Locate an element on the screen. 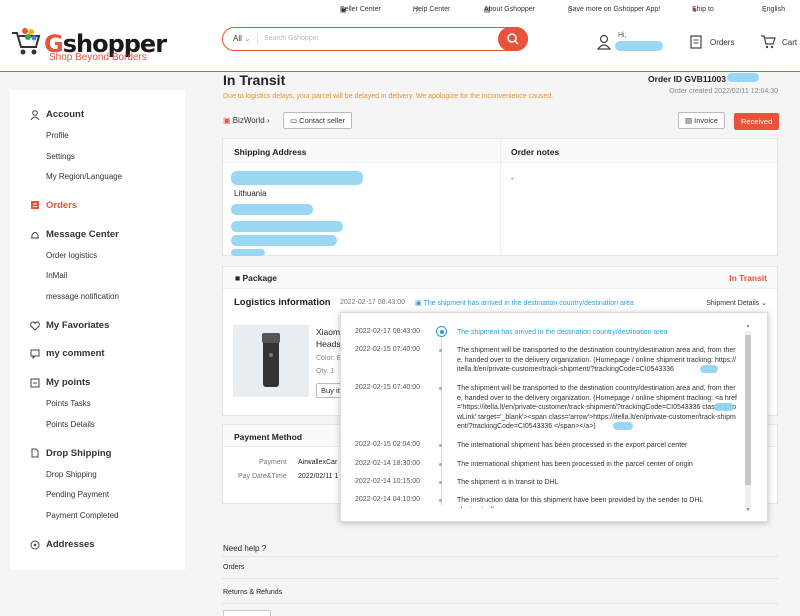  package-icon: ■ is located at coordinates (239, 278).